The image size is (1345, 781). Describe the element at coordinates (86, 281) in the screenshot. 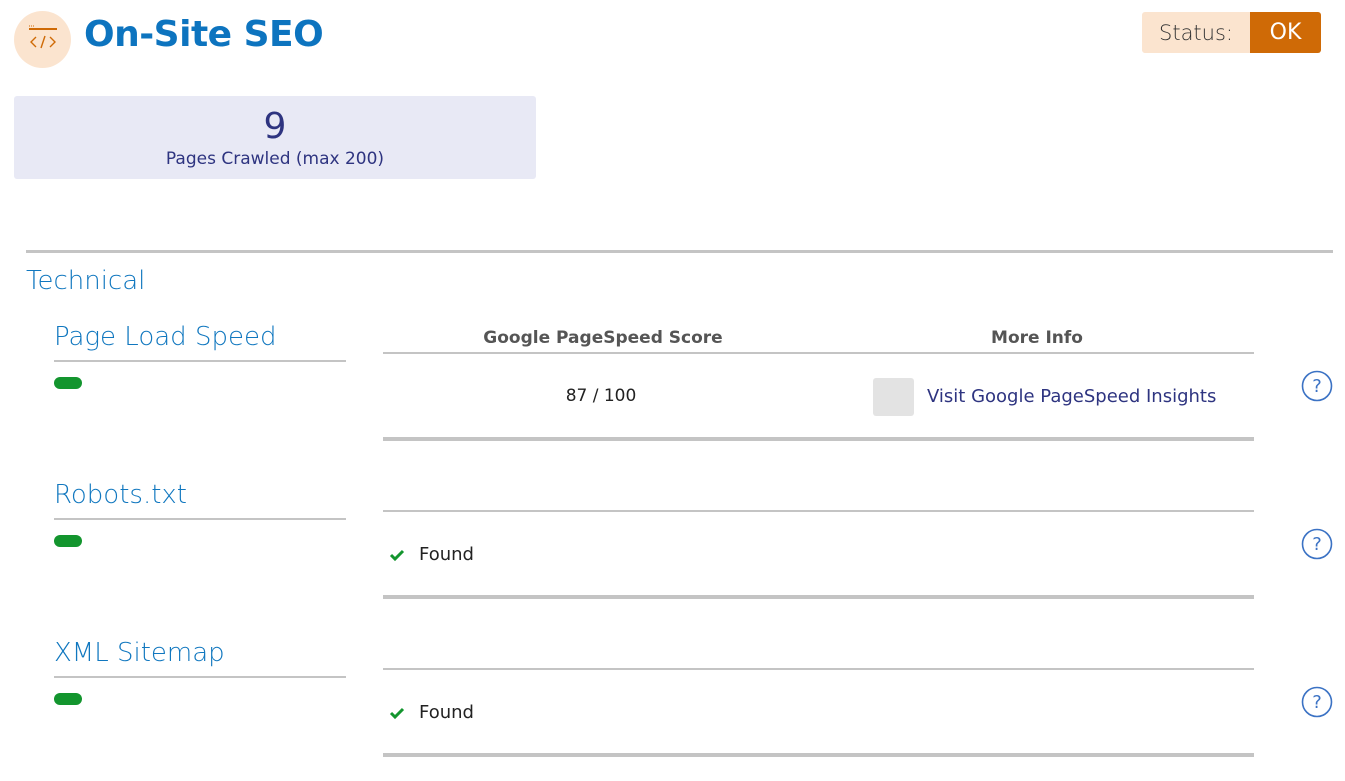

I see `section-title: Technical` at that location.